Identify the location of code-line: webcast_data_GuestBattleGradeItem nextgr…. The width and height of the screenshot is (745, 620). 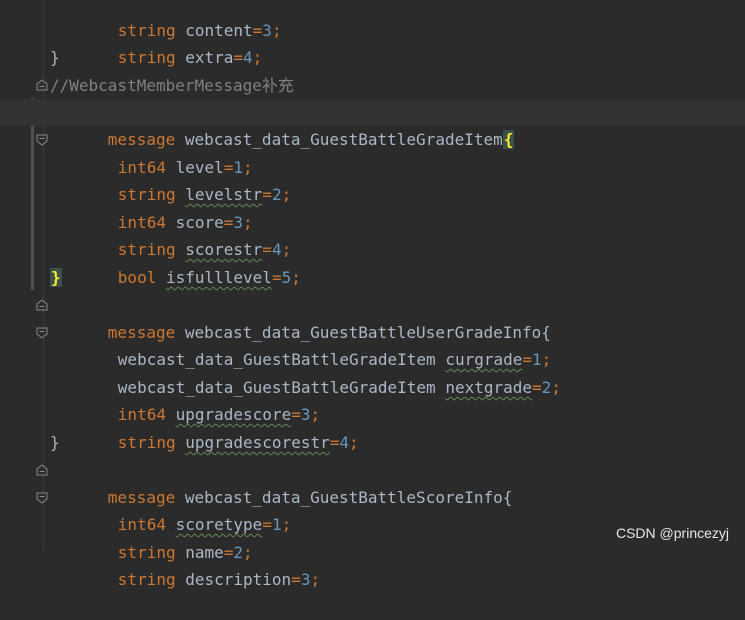
(372, 372).